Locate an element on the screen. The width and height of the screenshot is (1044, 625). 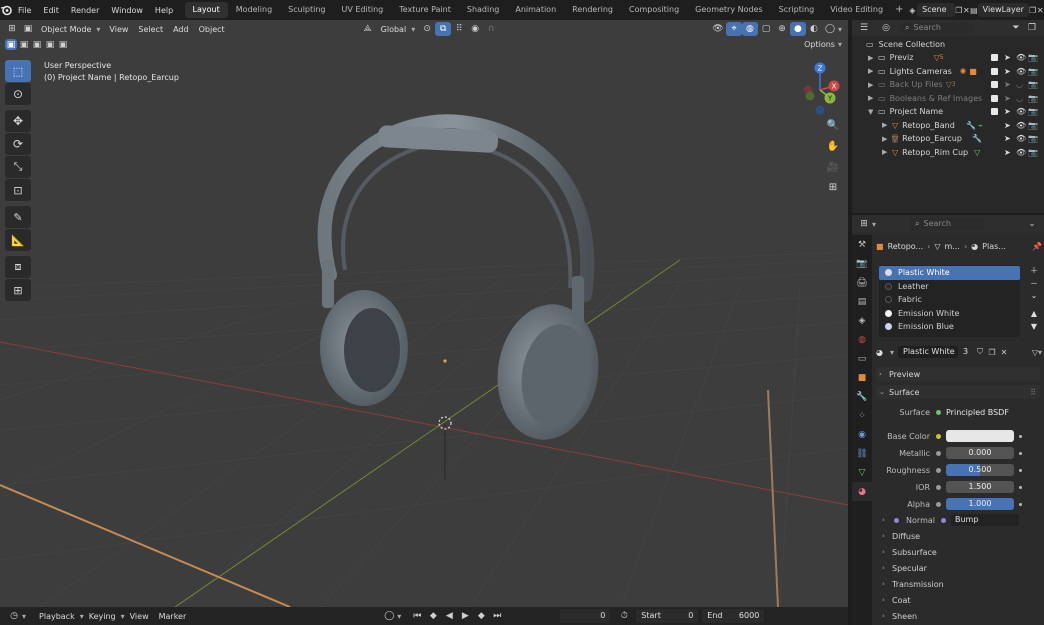
add-primitive-tool: ⊞ is located at coordinates (18, 290).